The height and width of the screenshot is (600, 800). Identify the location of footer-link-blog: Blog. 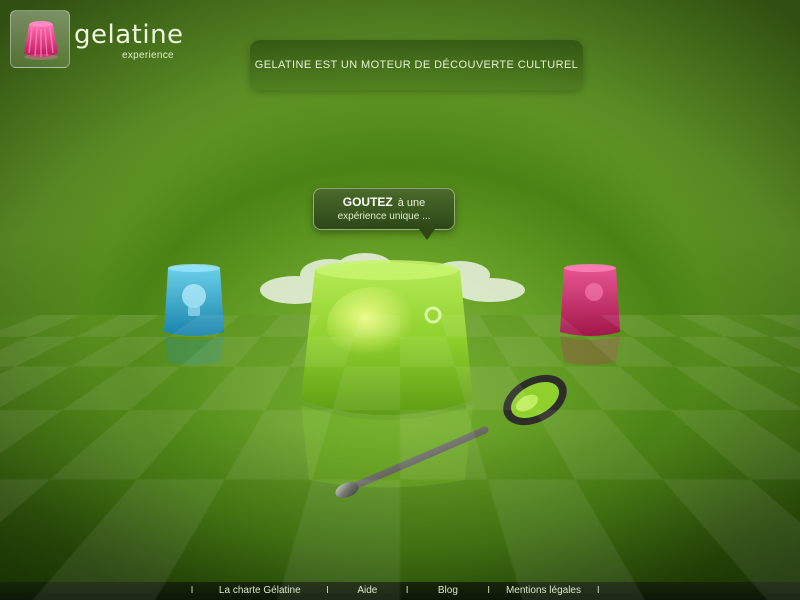
(448, 590).